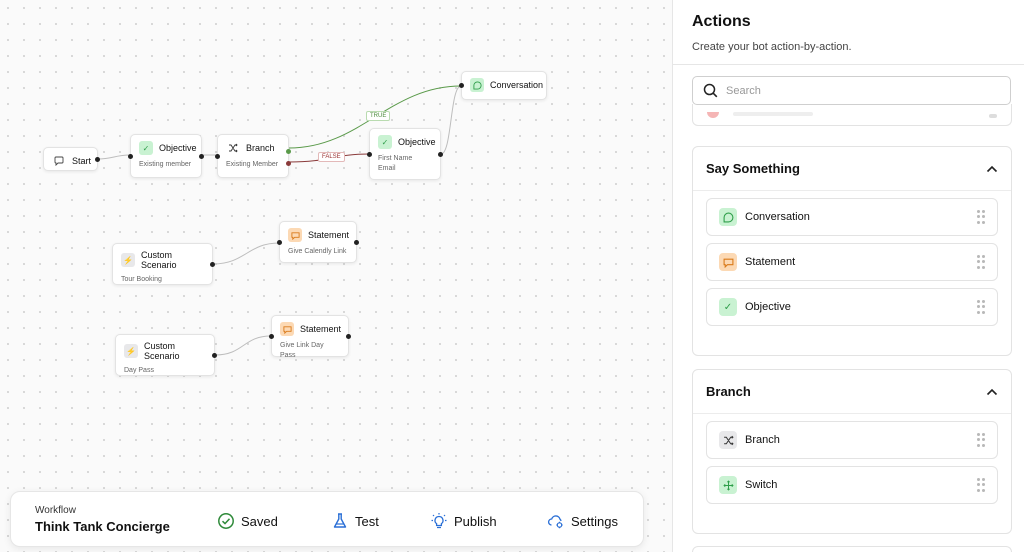  What do you see at coordinates (475, 521) in the screenshot?
I see `publish-label: Publish` at bounding box center [475, 521].